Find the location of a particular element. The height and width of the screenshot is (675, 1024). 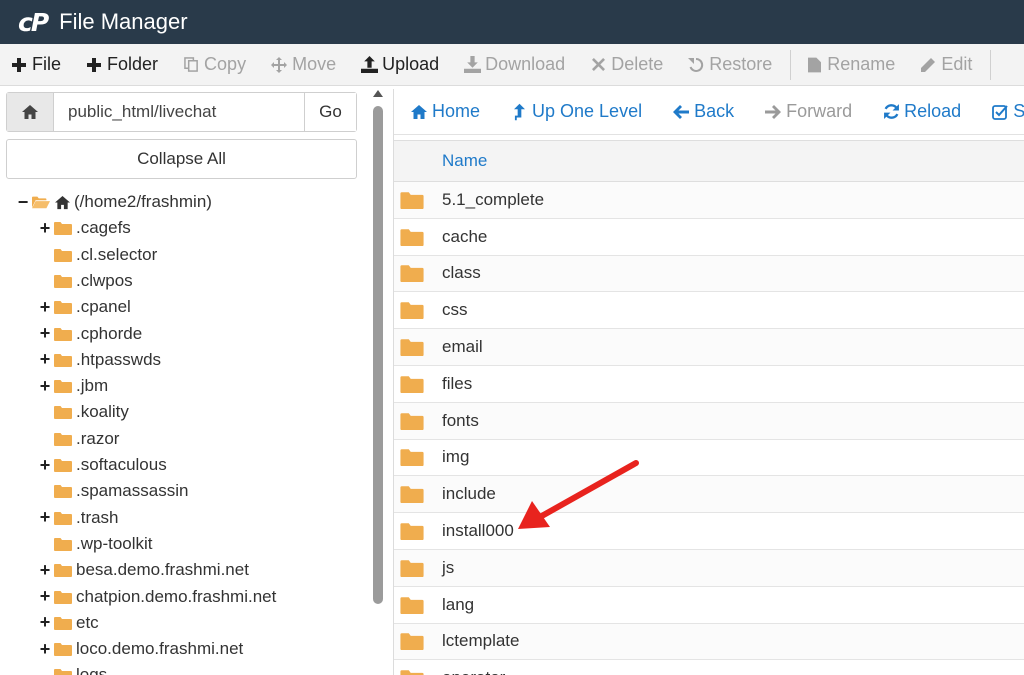

rename-button: Rename is located at coordinates (852, 64).